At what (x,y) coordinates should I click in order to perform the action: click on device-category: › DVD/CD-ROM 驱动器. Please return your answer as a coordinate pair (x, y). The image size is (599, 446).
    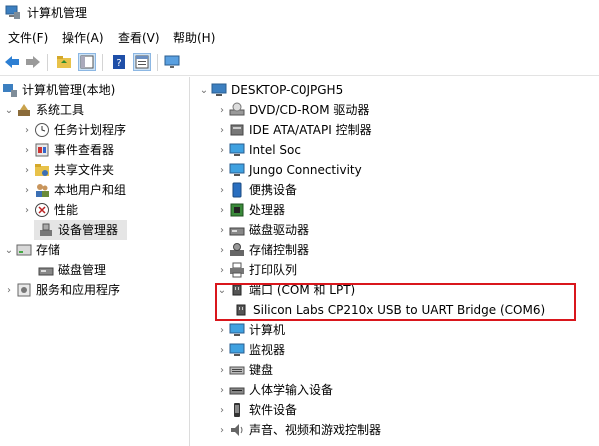
    Looking at the image, I should click on (292, 110).